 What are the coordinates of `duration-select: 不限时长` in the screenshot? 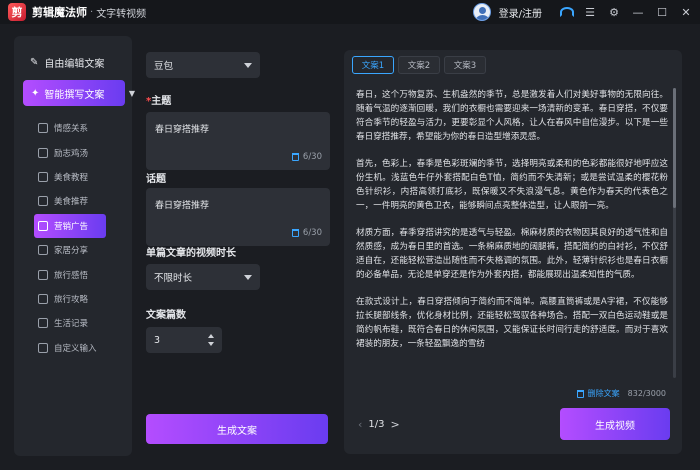 It's located at (203, 277).